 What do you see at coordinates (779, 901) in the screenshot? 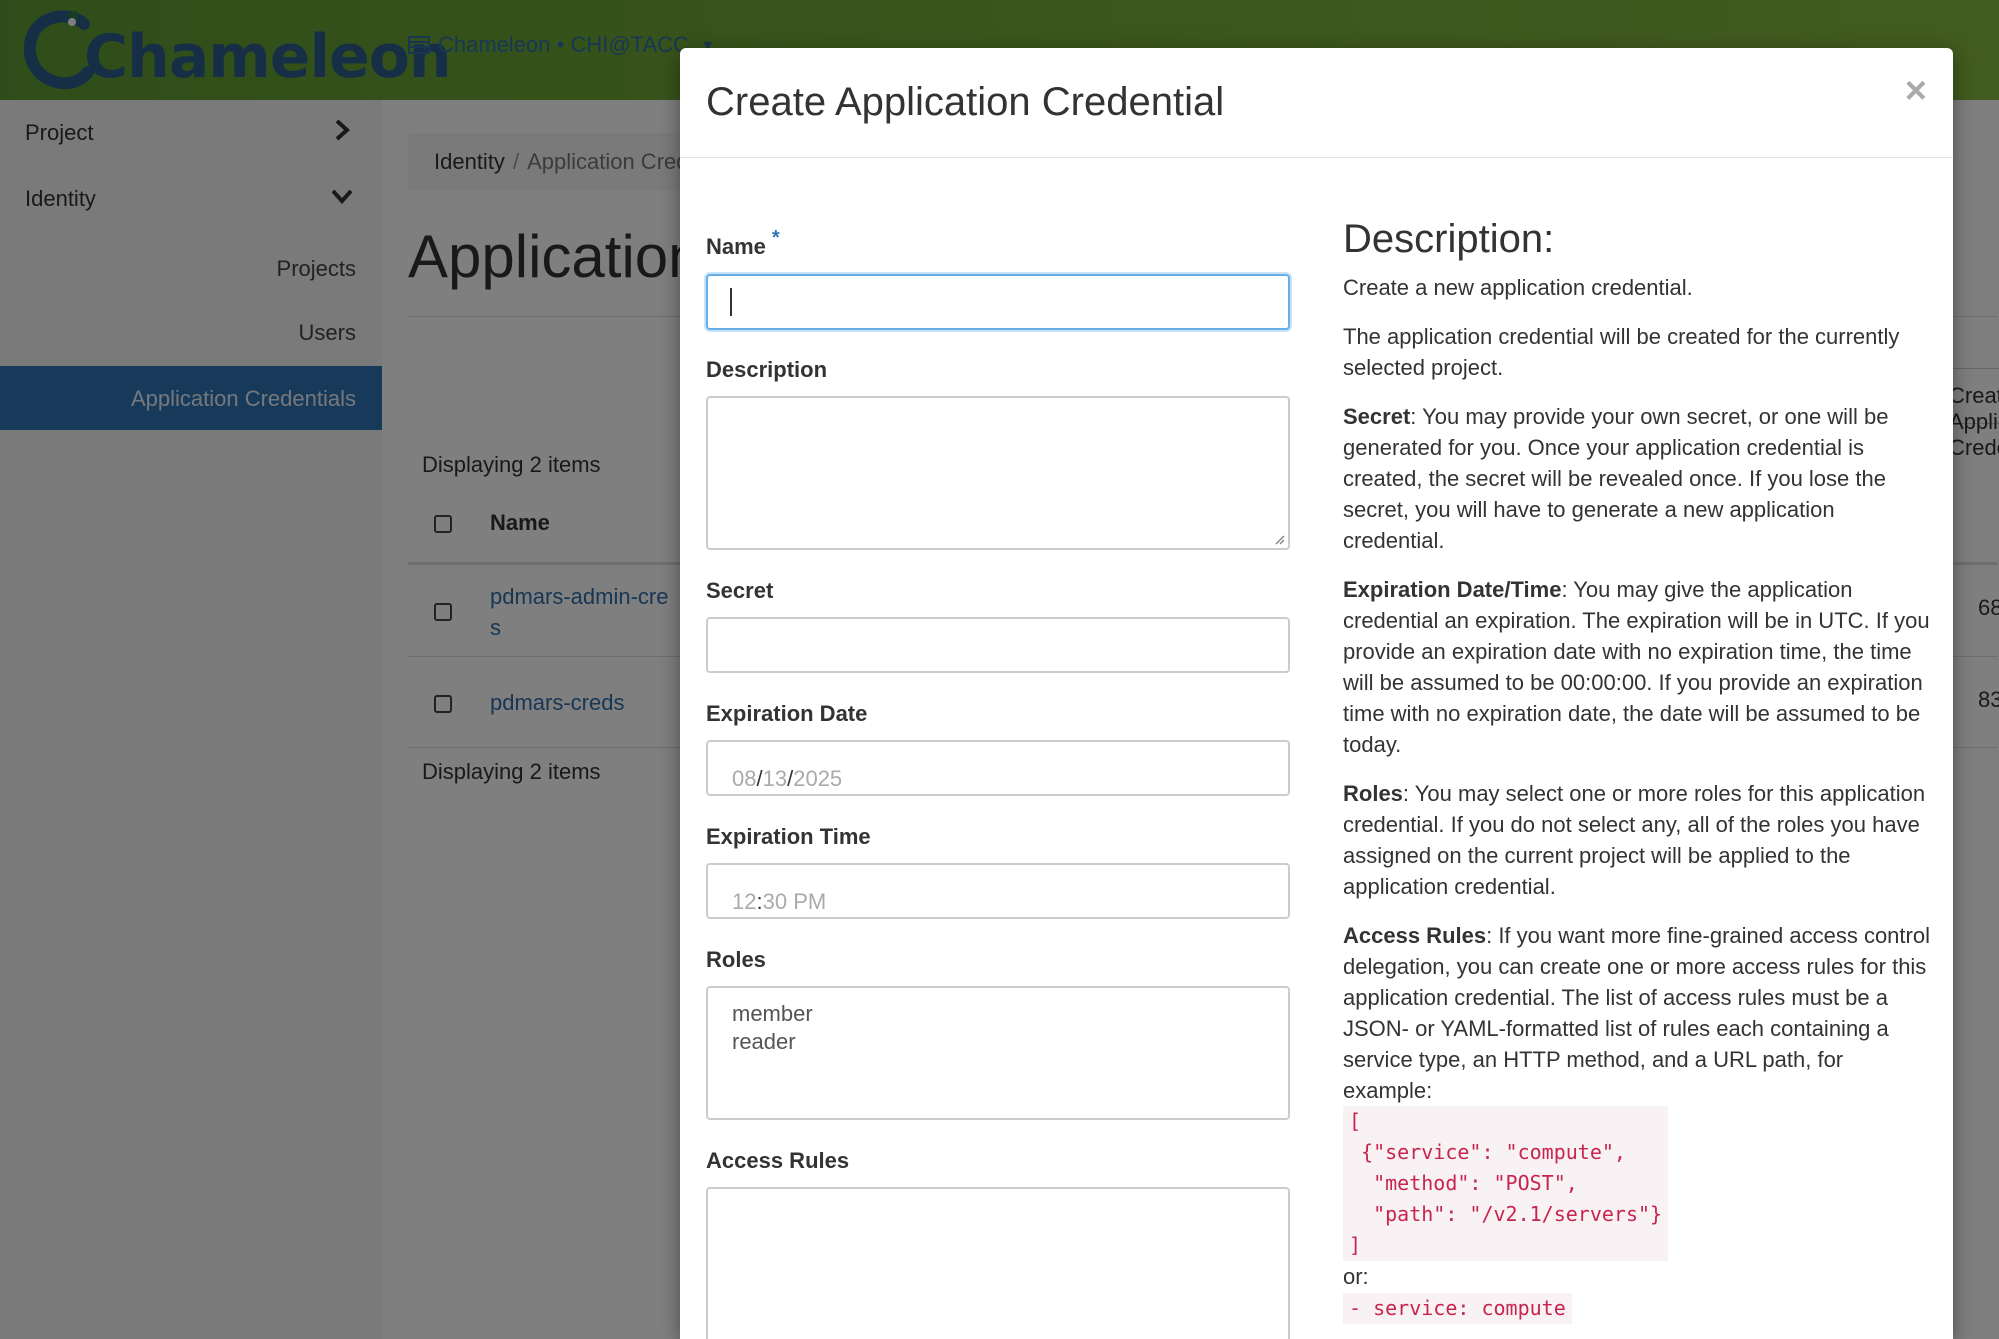
I see `time-placeholder: 12:30 PM` at bounding box center [779, 901].